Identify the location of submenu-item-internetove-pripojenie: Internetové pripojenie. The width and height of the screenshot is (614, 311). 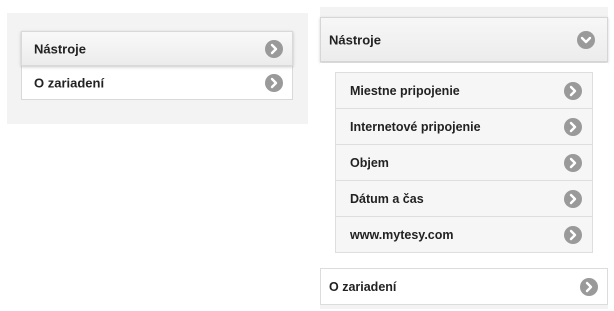
(464, 126).